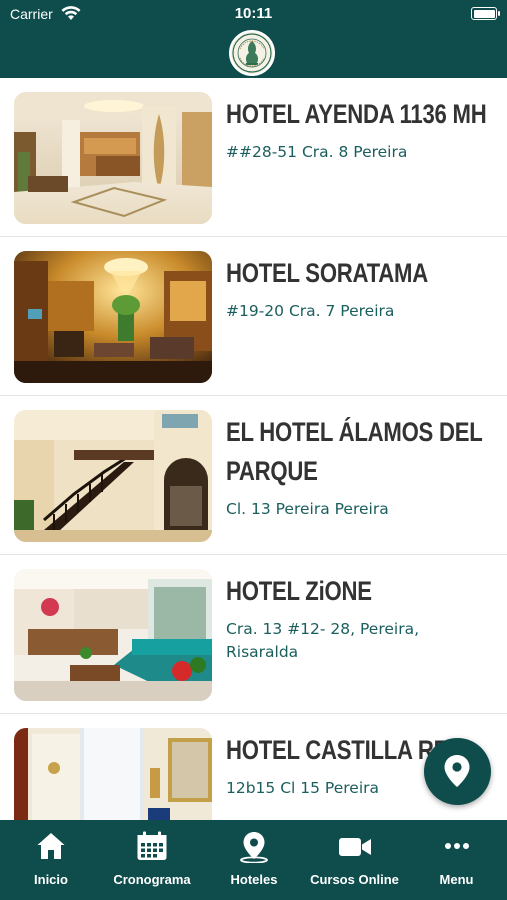  What do you see at coordinates (307, 509) in the screenshot?
I see `hotel-address: Cl. 13 Pereira Pereira` at bounding box center [307, 509].